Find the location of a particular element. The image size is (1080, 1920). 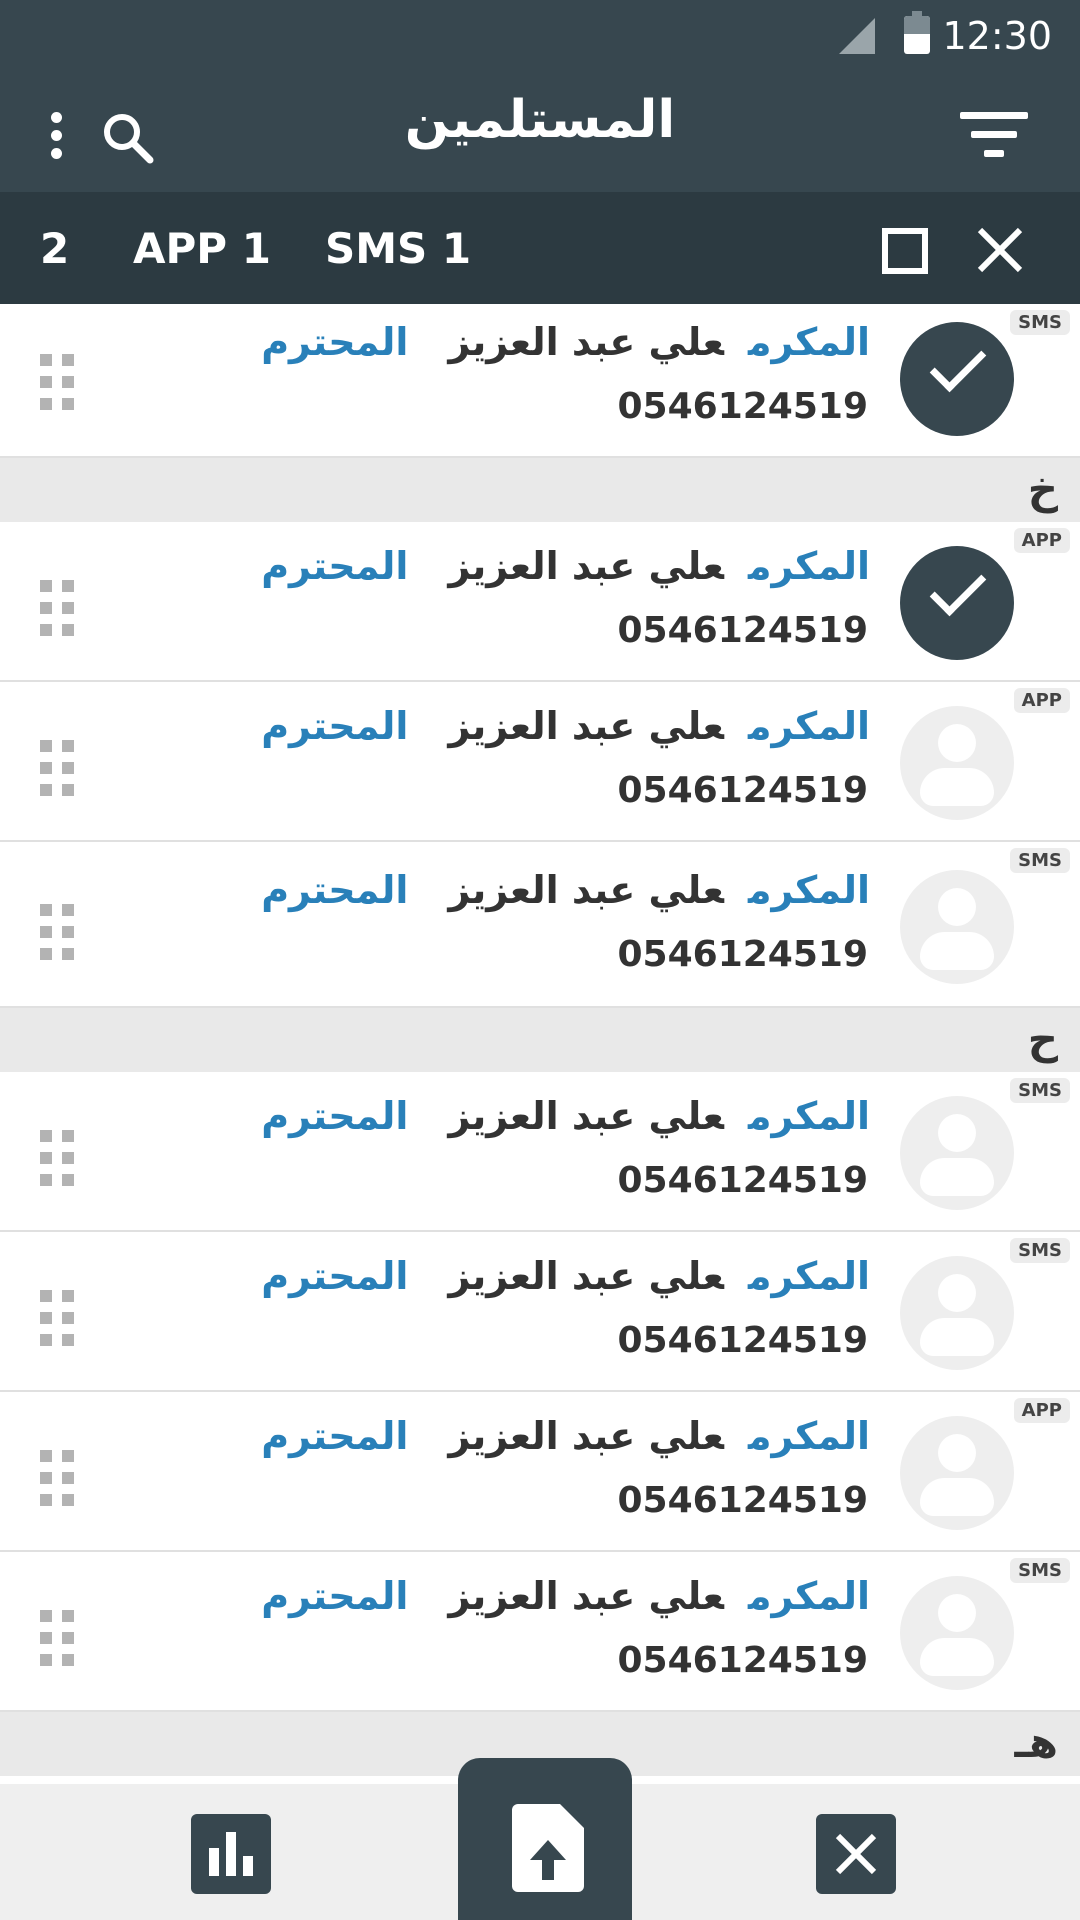

upload-file-icon is located at coordinates (545, 1839).